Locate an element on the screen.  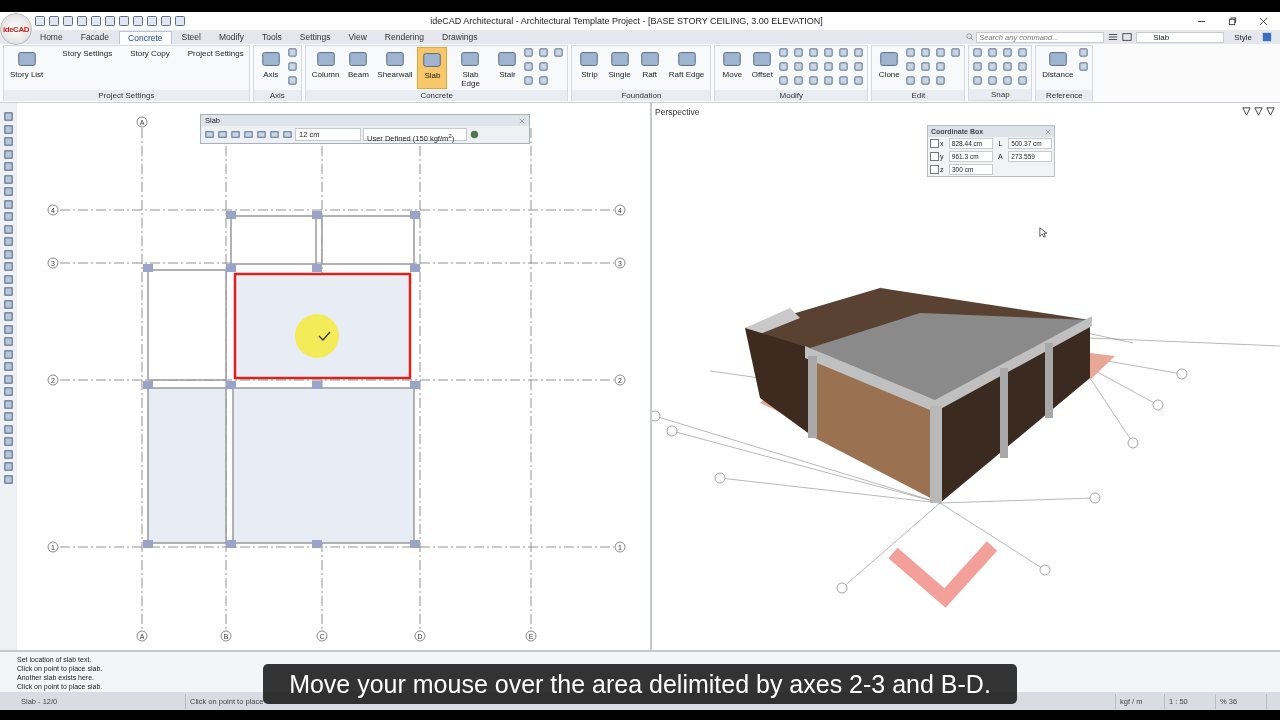
ribbon-button: Story Settings is located at coordinates (81, 53).